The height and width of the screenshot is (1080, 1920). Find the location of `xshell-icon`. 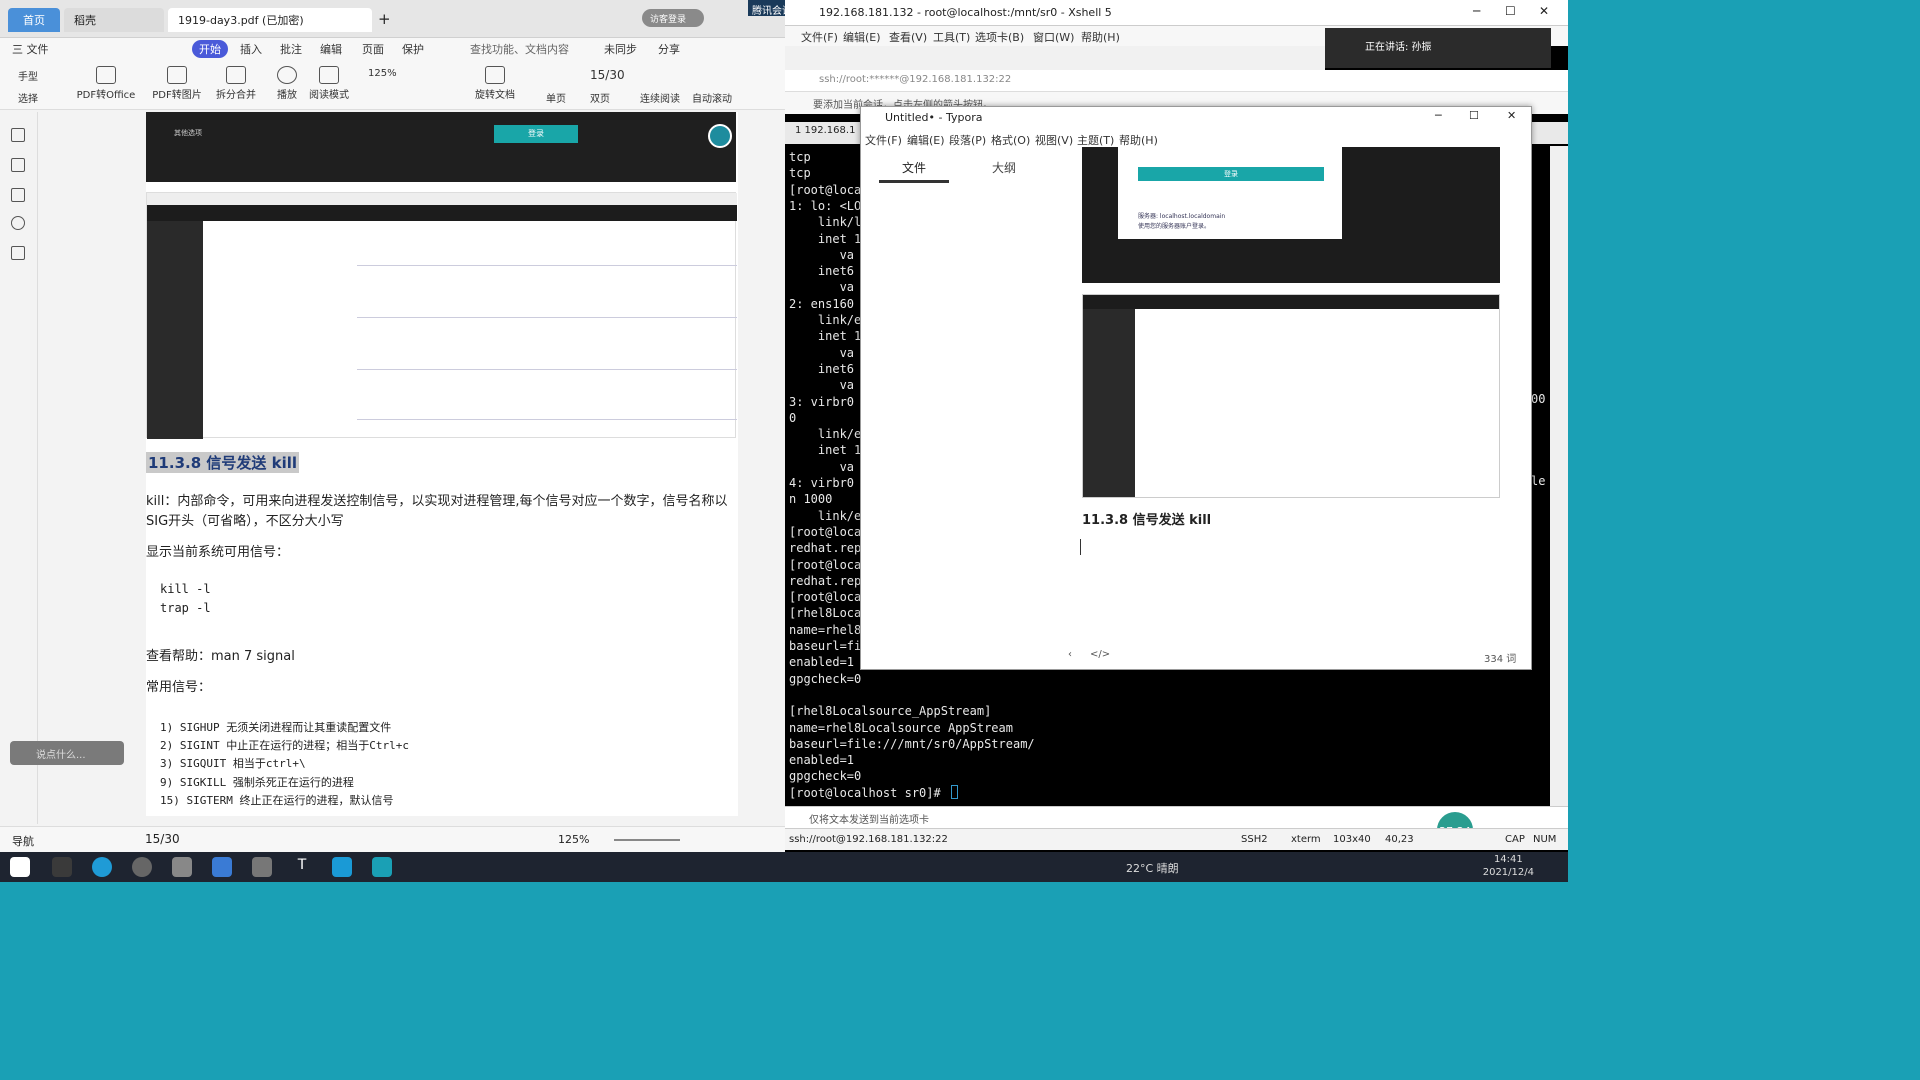

xshell-icon is located at coordinates (382, 867).